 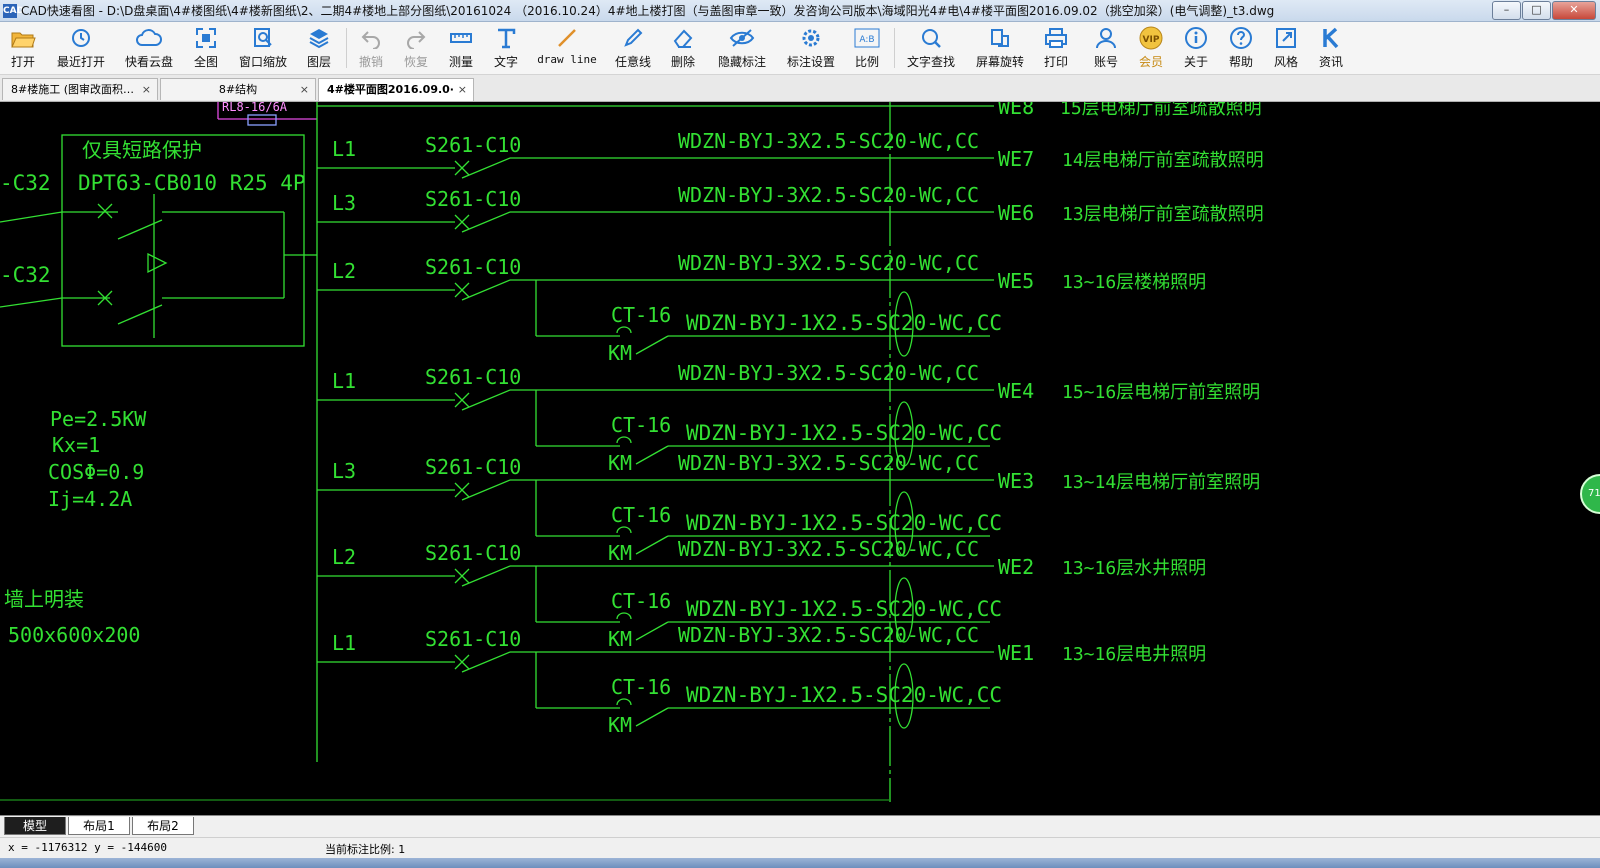 I want to click on fullscreen-icon, so click(x=206, y=38).